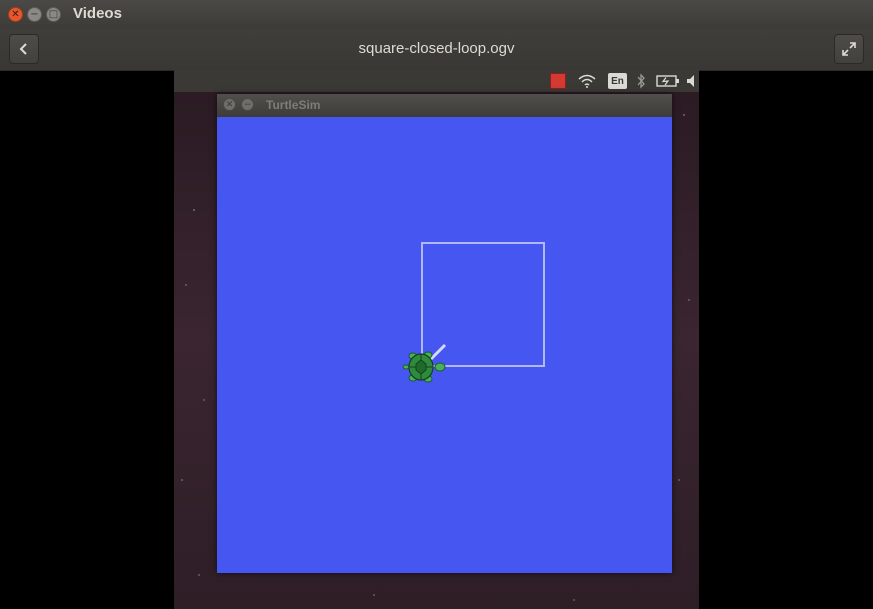 This screenshot has height=609, width=873. I want to click on fullscreen-icon, so click(849, 49).